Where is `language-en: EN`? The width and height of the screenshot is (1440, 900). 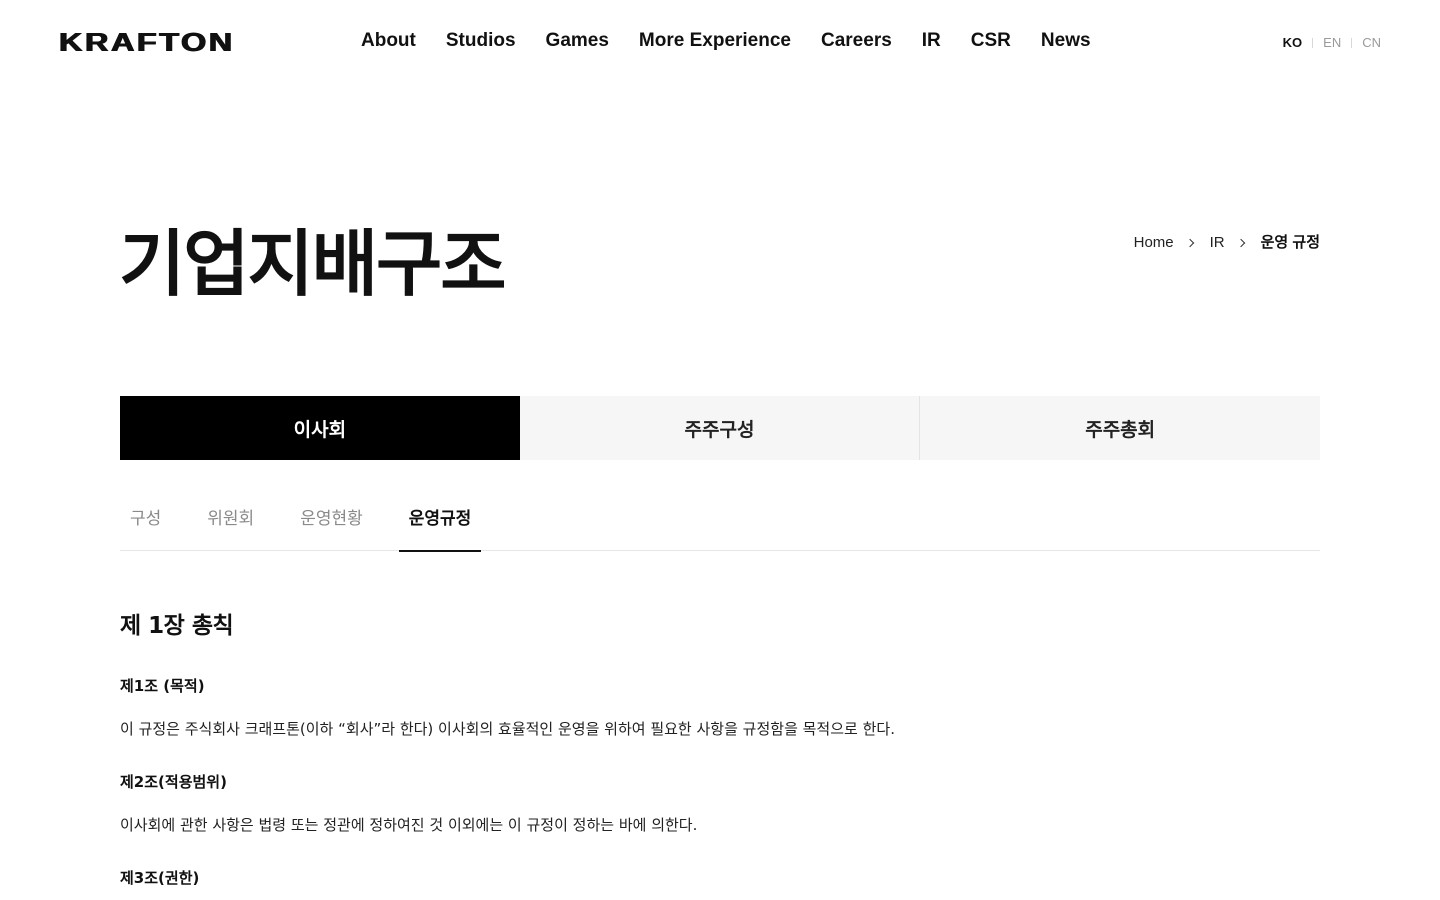
language-en: EN is located at coordinates (1332, 43).